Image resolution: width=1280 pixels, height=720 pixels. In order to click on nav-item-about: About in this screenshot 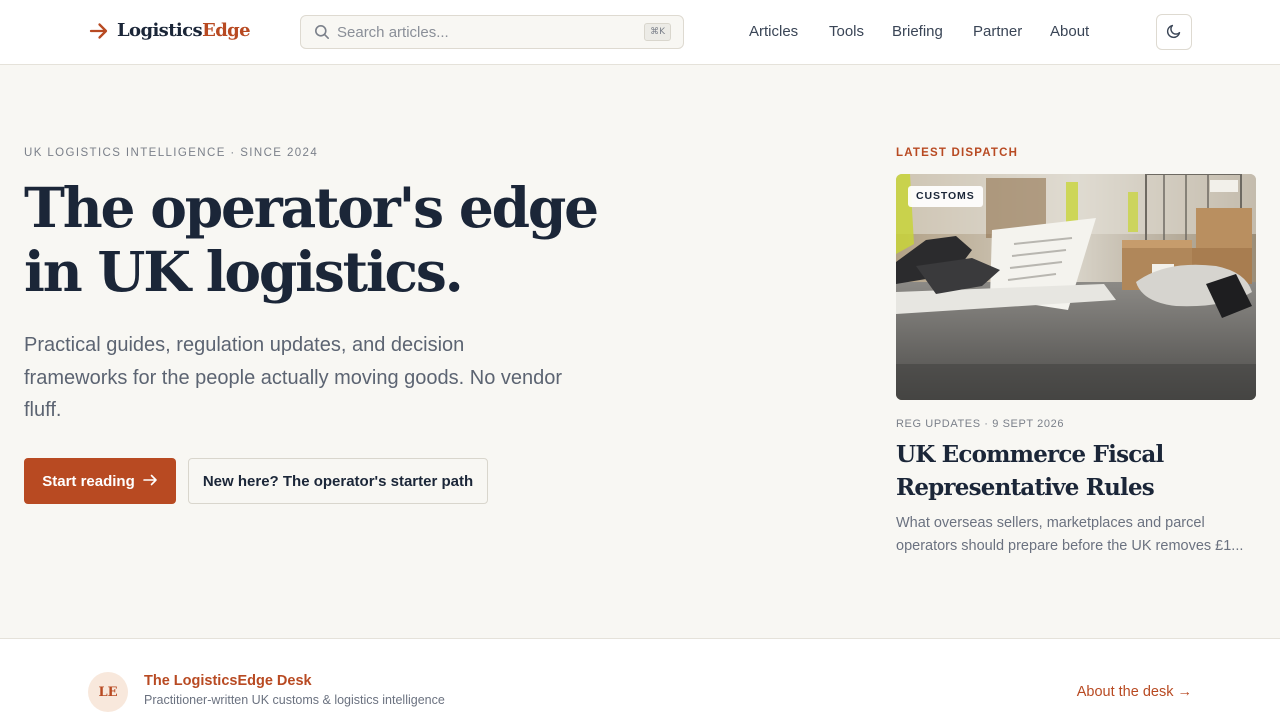, I will do `click(1069, 31)`.